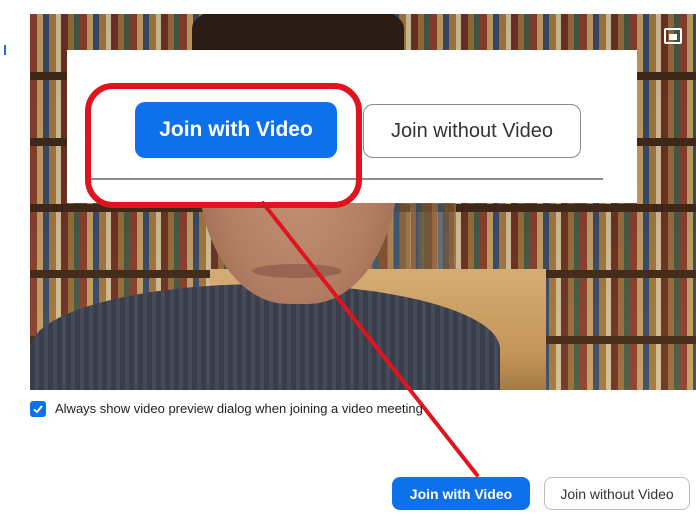 The height and width of the screenshot is (517, 696). What do you see at coordinates (617, 493) in the screenshot?
I see `join-without-video-button: Join without Video` at bounding box center [617, 493].